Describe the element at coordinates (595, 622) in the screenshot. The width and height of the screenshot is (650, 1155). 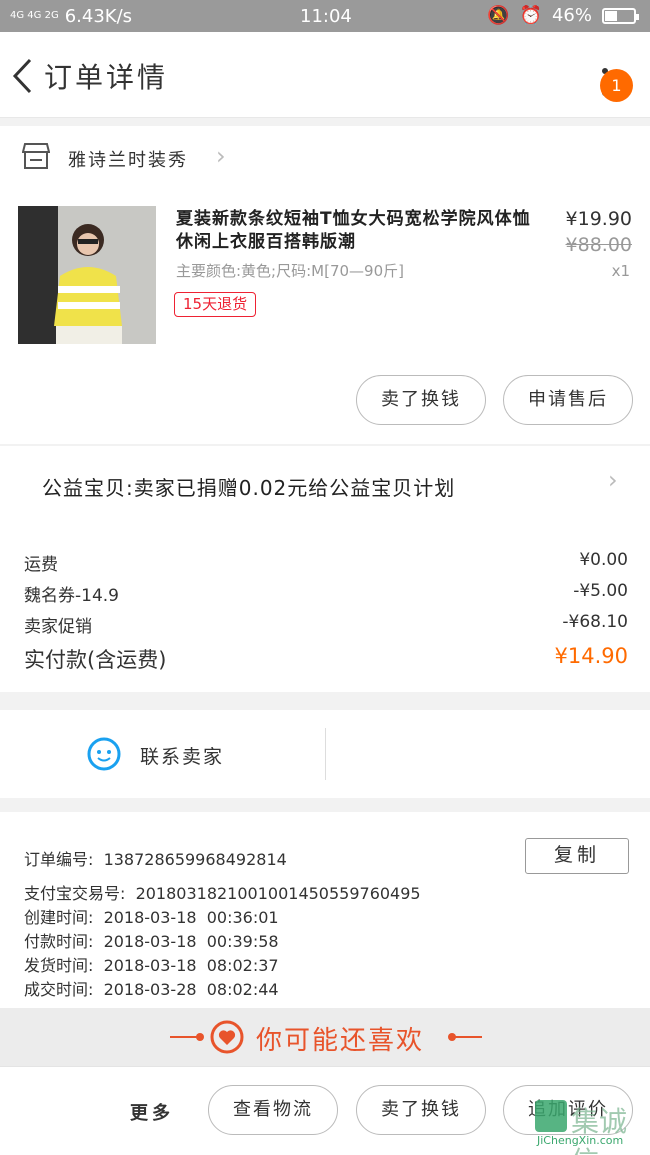
I see `fee-value: -¥68.10` at that location.